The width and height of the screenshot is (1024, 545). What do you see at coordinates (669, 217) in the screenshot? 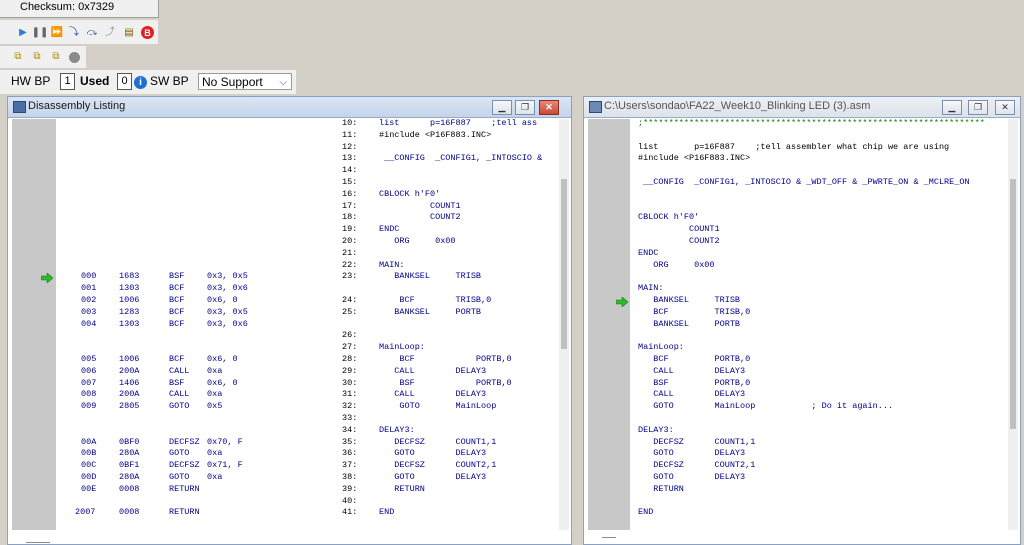
I see `source-line: CBLOCK h'F0'` at bounding box center [669, 217].